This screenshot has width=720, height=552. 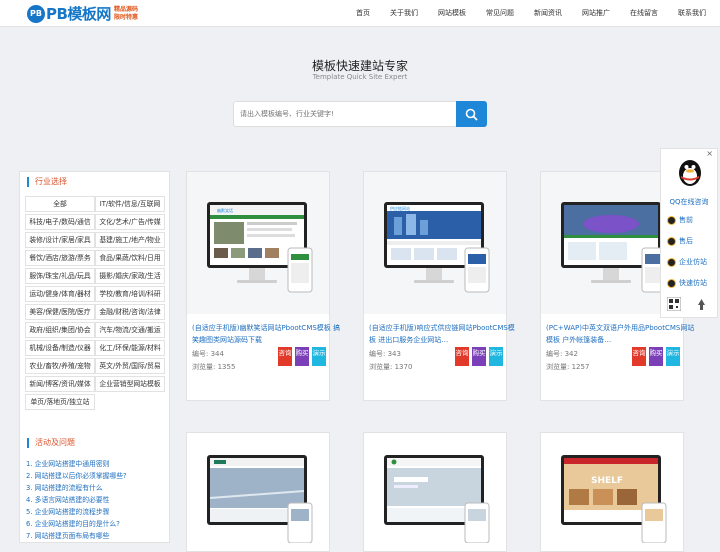 What do you see at coordinates (60, 312) in the screenshot?
I see `category-item: 美容/保健/医院/医疗` at bounding box center [60, 312].